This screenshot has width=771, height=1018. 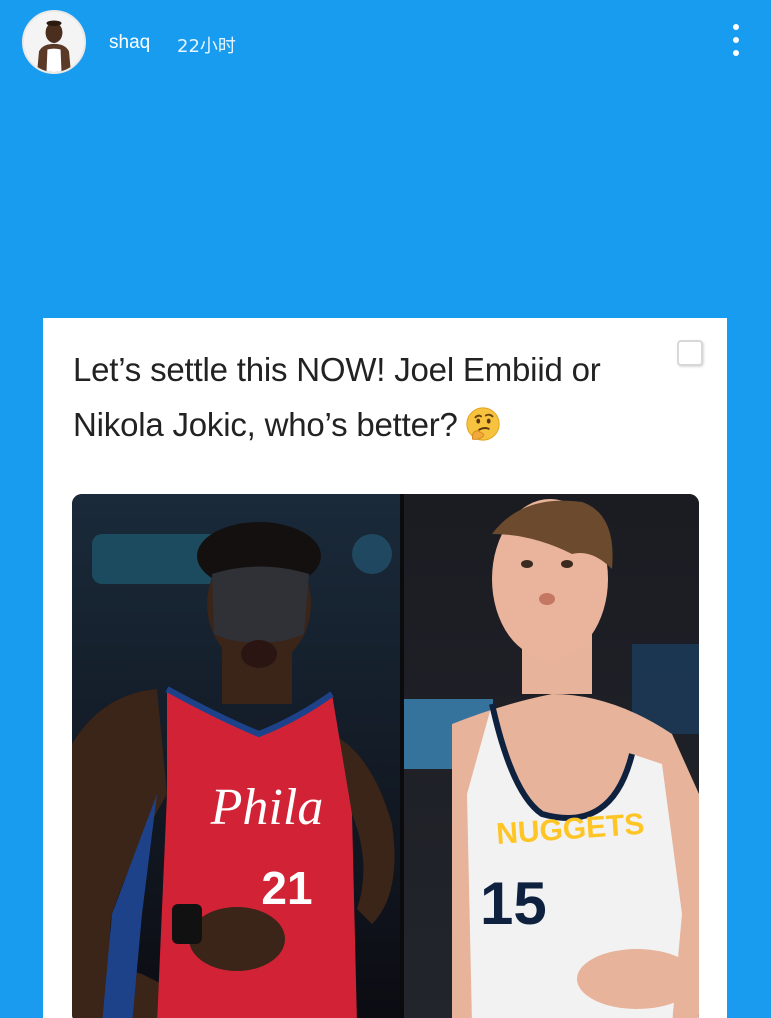 What do you see at coordinates (267, 807) in the screenshot?
I see `left-jersey-text: Phila` at bounding box center [267, 807].